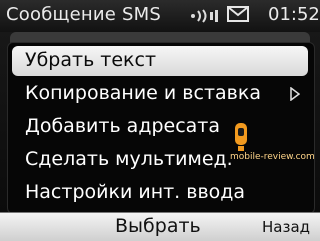 Image resolution: width=320 pixels, height=241 pixels. What do you see at coordinates (241, 137) in the screenshot?
I see `watermark-logo-icon` at bounding box center [241, 137].